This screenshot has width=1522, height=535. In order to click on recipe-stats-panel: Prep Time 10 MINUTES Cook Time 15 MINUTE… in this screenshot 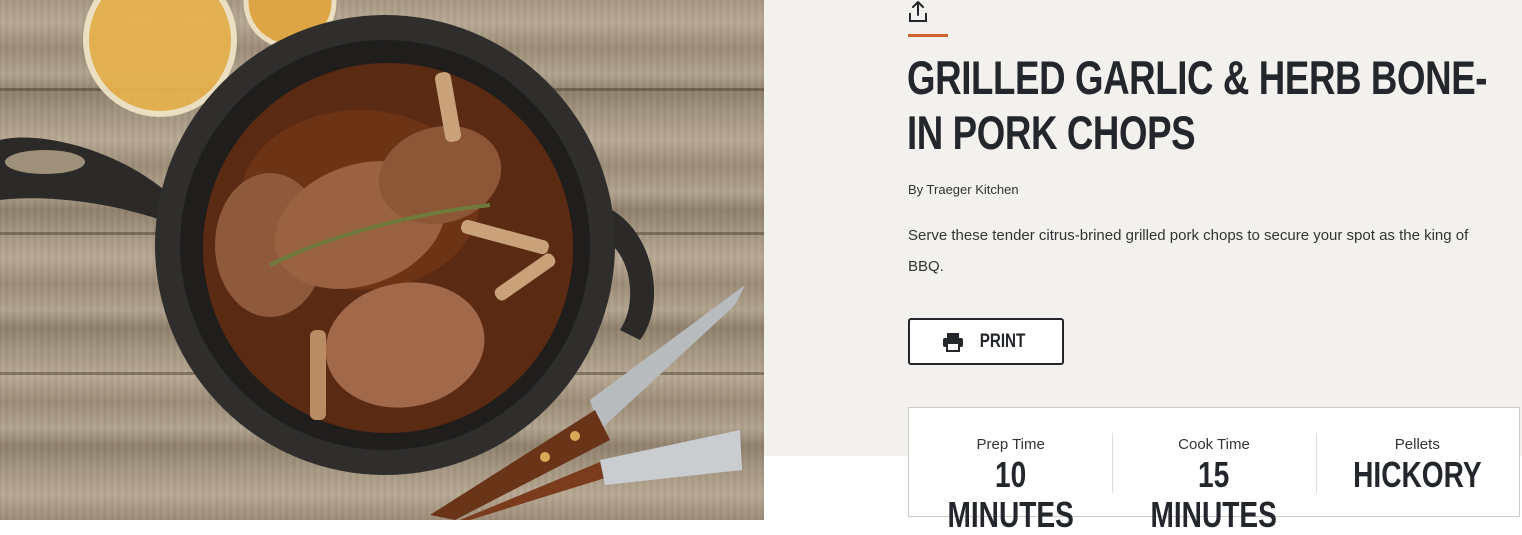, I will do `click(1214, 471)`.